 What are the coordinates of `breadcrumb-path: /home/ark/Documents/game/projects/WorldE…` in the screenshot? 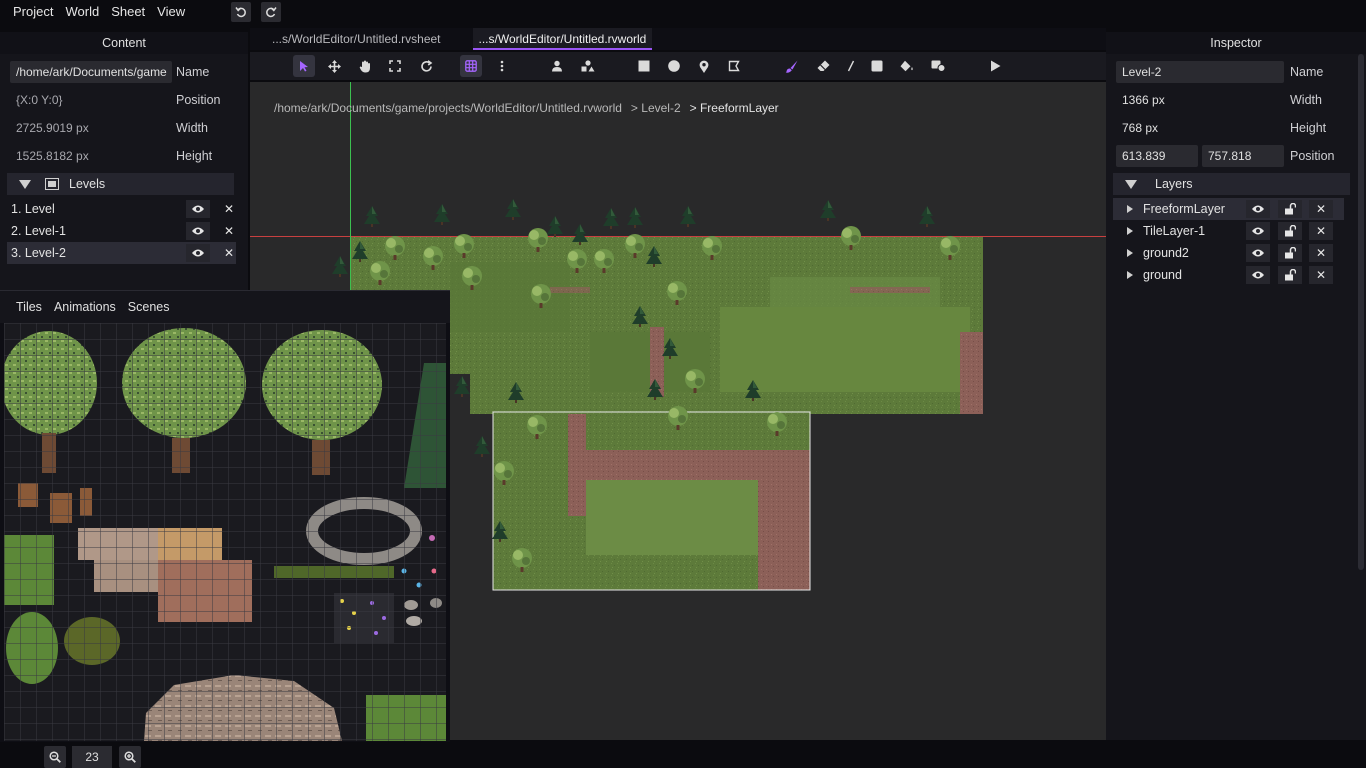 It's located at (448, 108).